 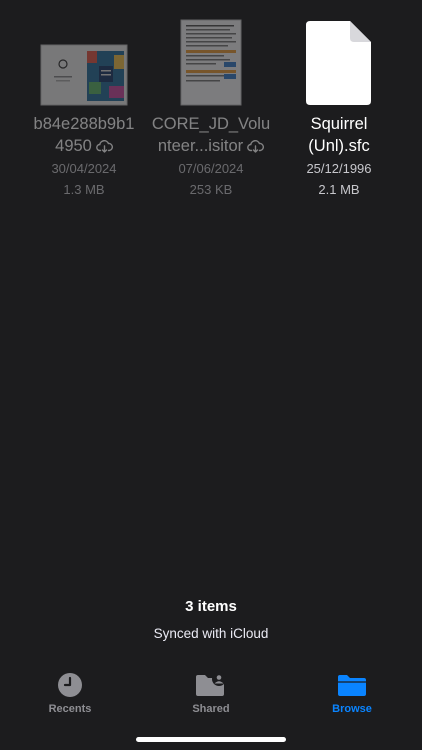 I want to click on home-indicator, so click(x=211, y=739).